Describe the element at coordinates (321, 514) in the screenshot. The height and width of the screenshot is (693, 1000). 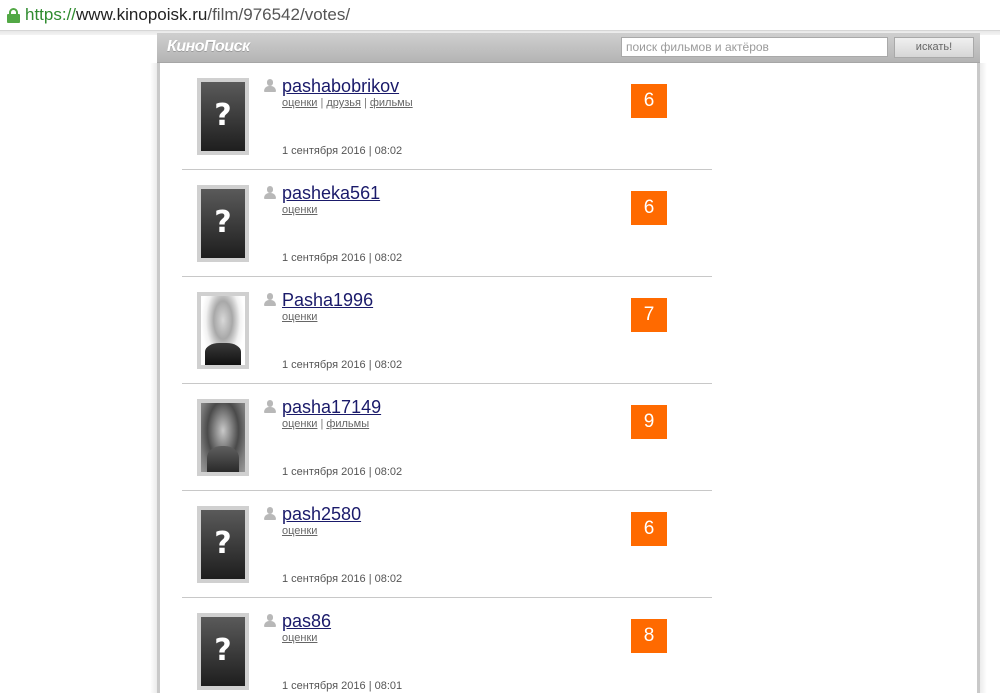
I see `username-link: pash2580` at that location.